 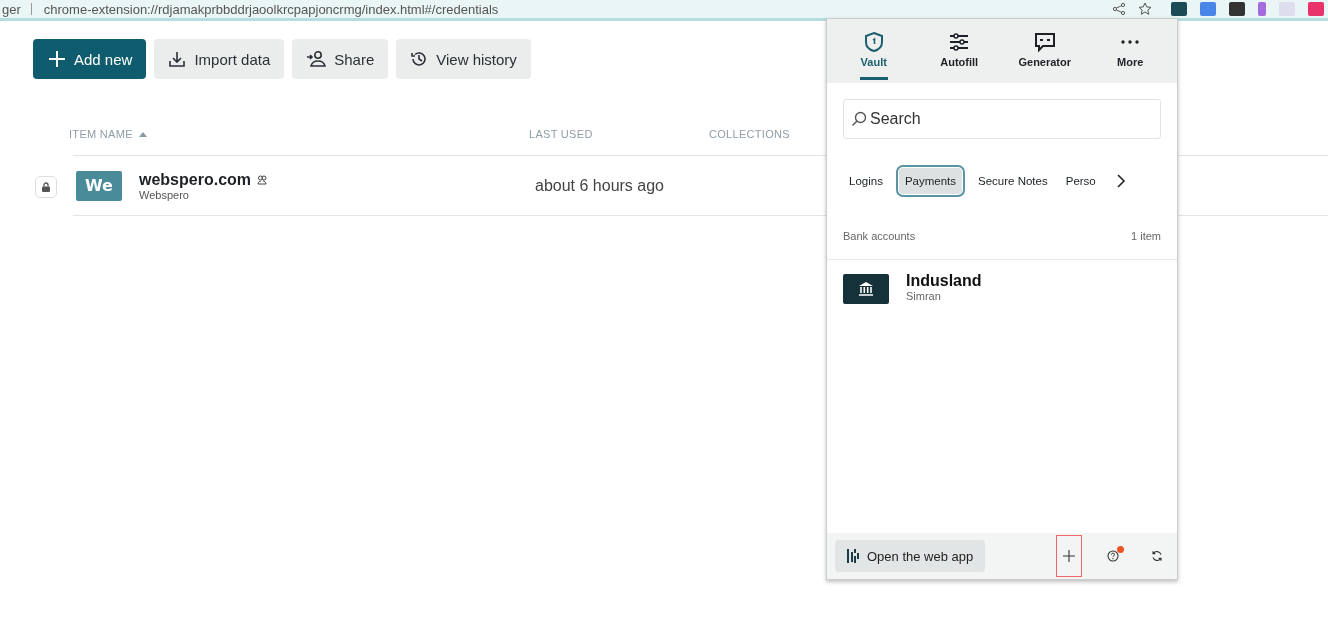 What do you see at coordinates (11, 9) in the screenshot?
I see `tab-title-fragment: ger` at bounding box center [11, 9].